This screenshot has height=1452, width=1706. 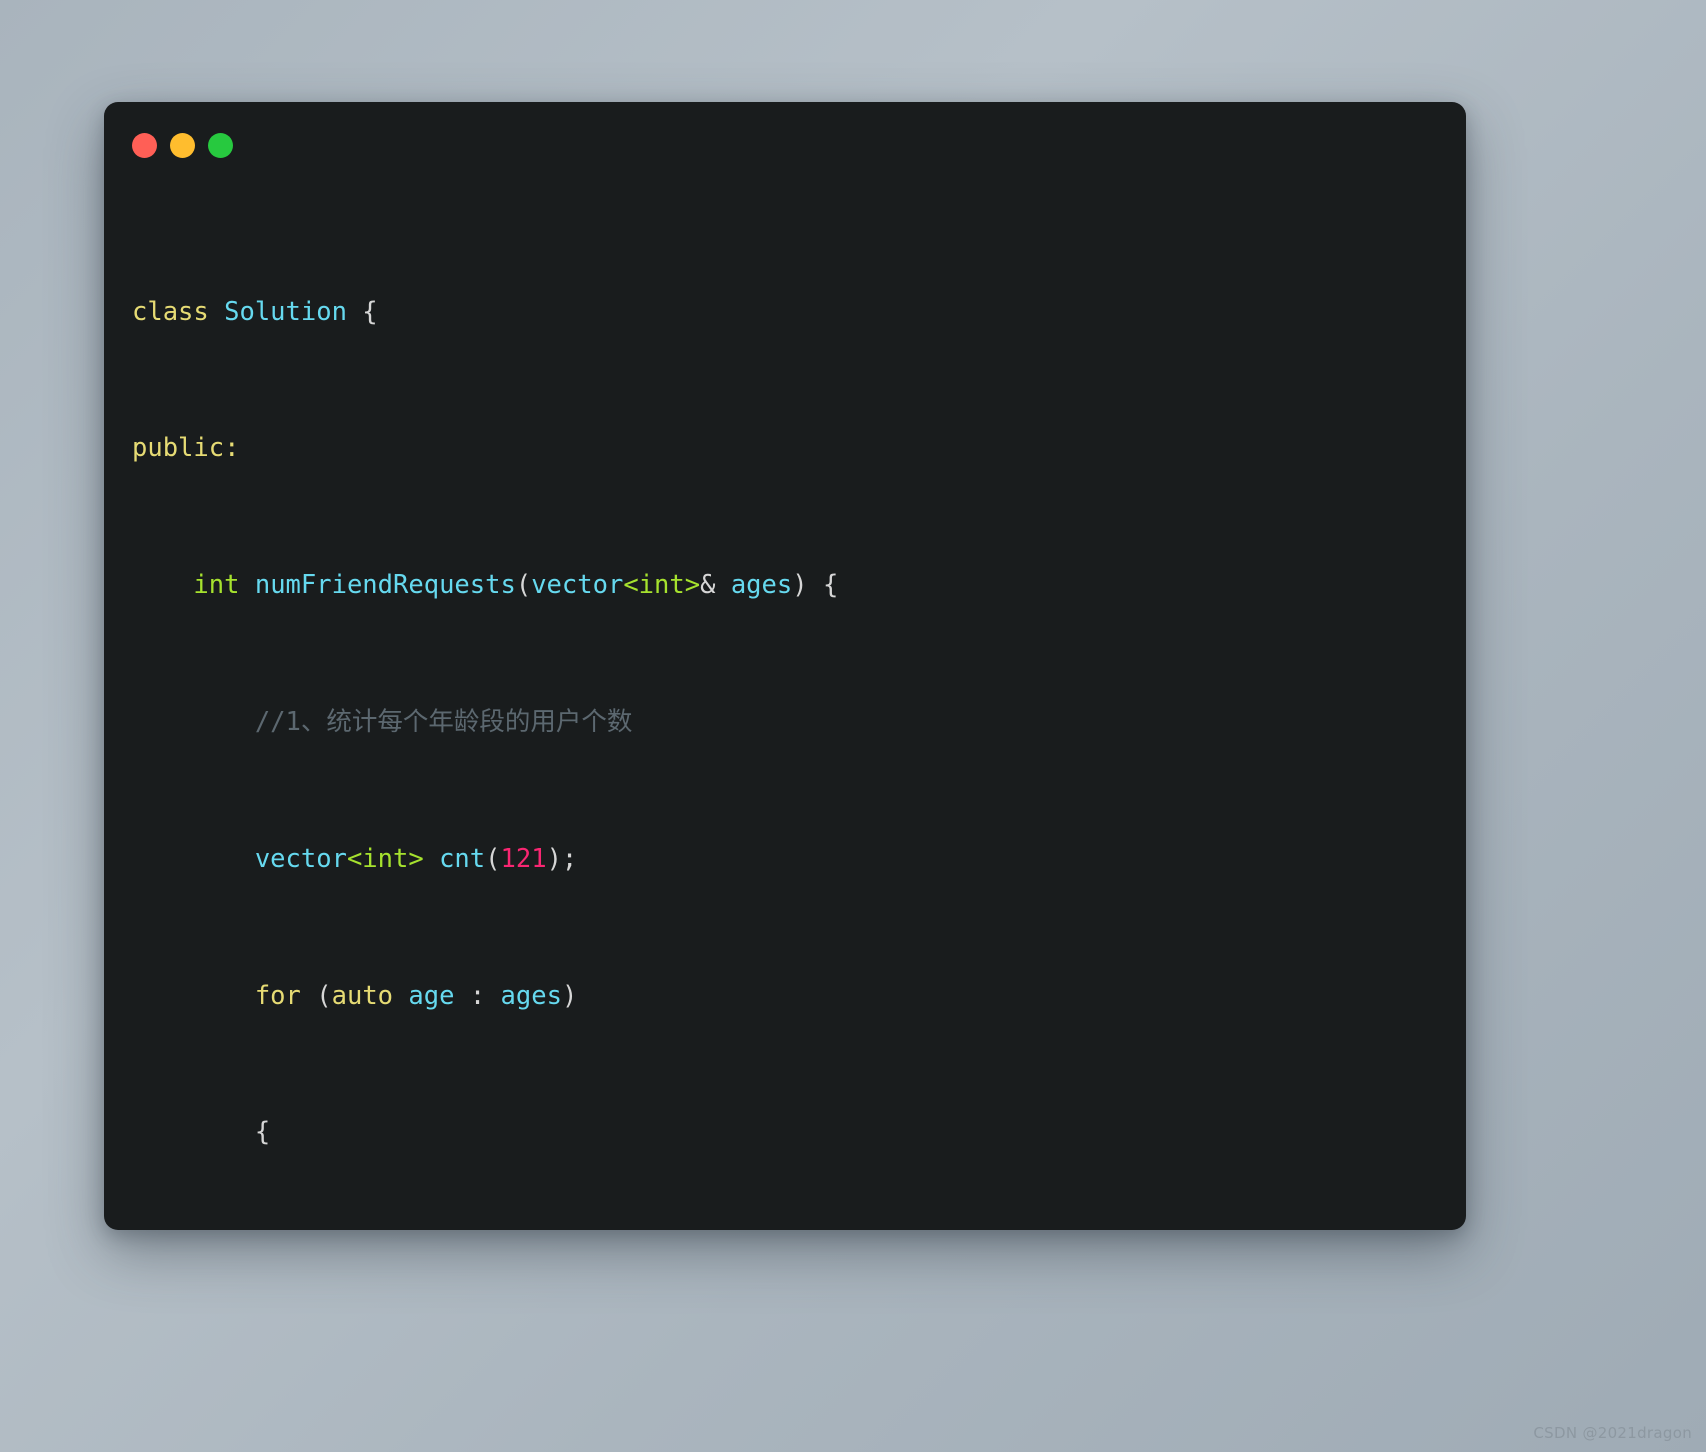 I want to click on literal-121: 121, so click(x=523, y=858).